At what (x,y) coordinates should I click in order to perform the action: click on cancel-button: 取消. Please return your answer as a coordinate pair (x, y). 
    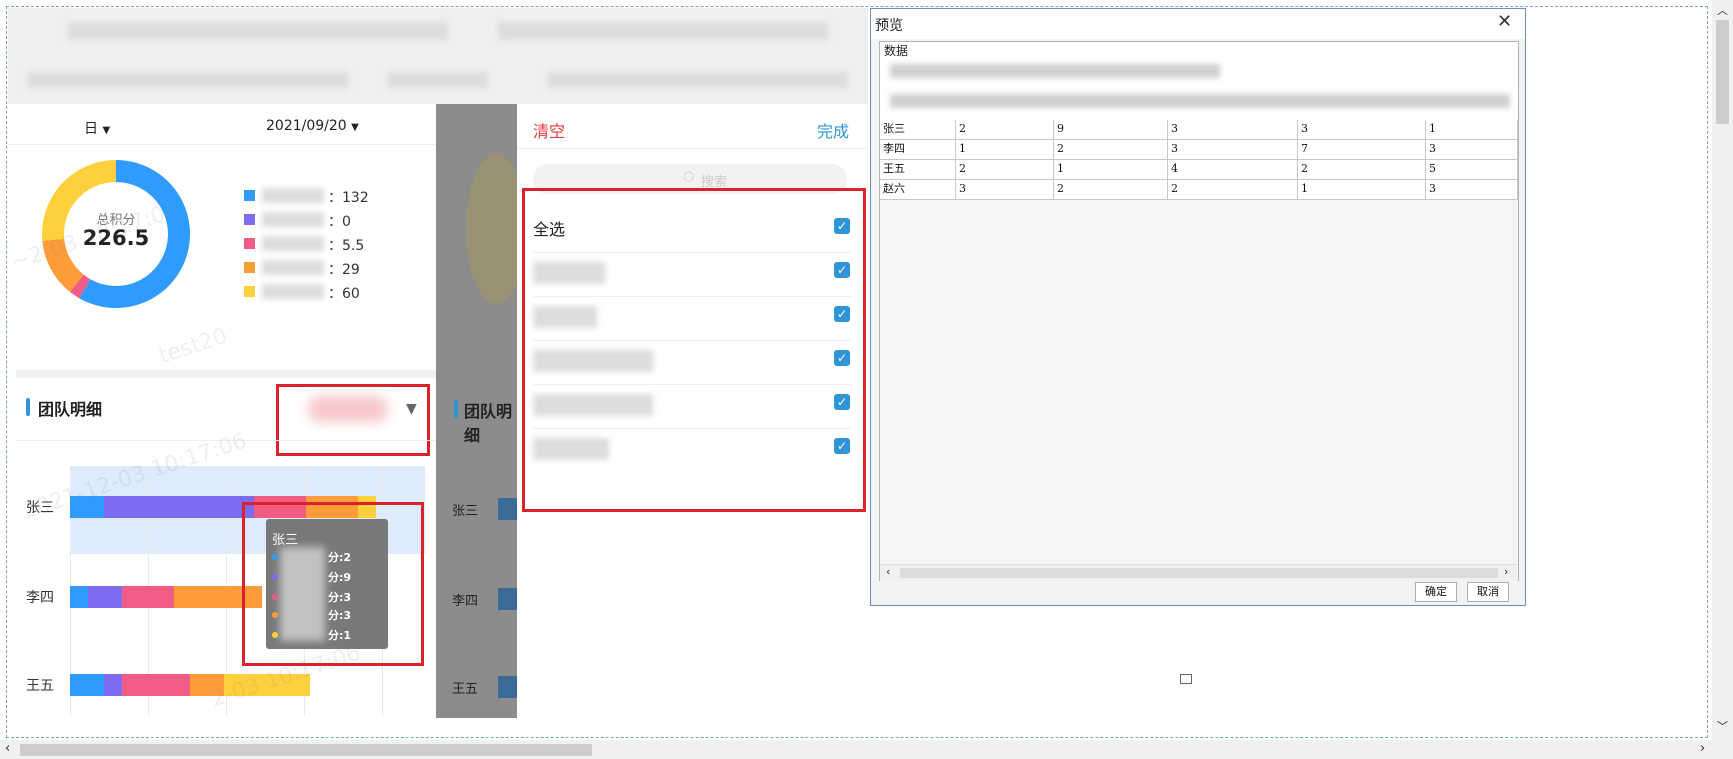
    Looking at the image, I should click on (1488, 592).